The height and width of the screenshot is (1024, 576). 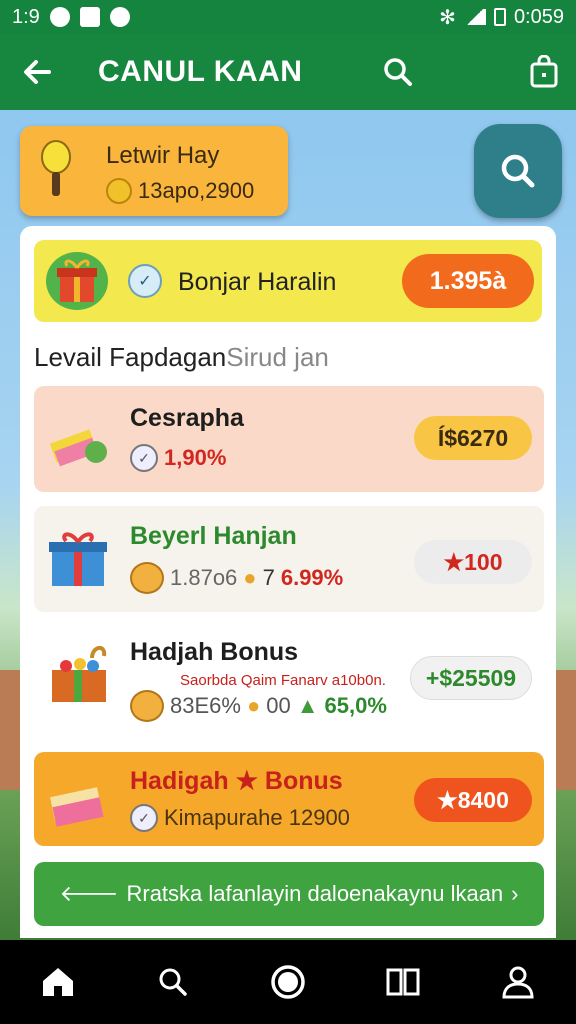 What do you see at coordinates (288, 17) in the screenshot?
I see `status-bar: 1:9 ✻ 0:059` at bounding box center [288, 17].